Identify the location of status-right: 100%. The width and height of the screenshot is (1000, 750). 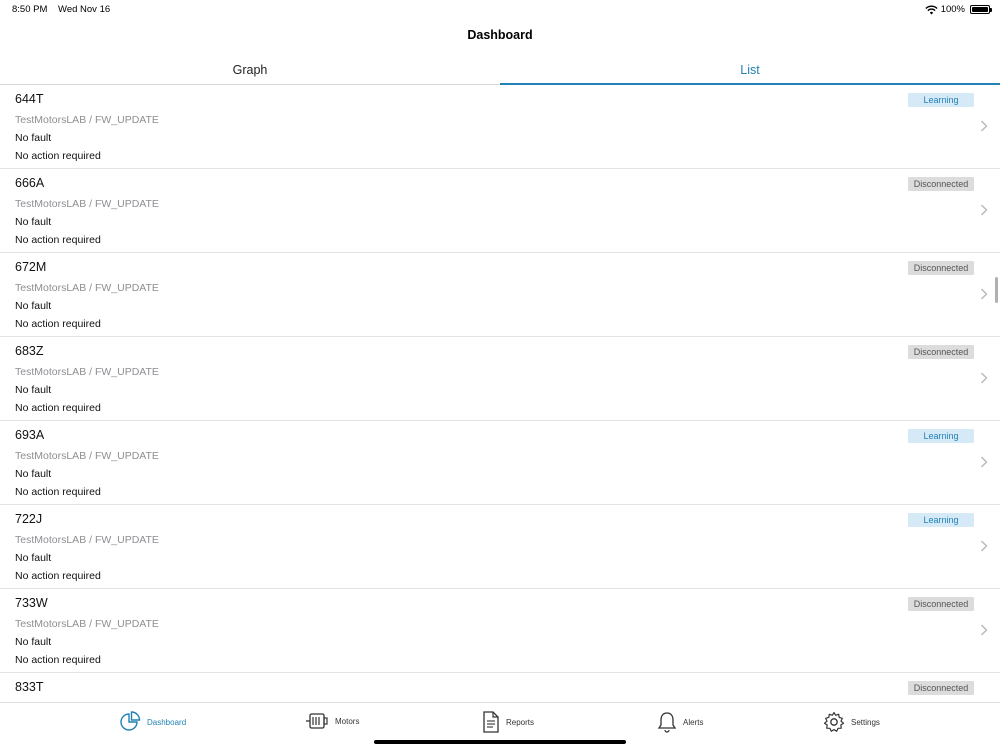
(958, 9).